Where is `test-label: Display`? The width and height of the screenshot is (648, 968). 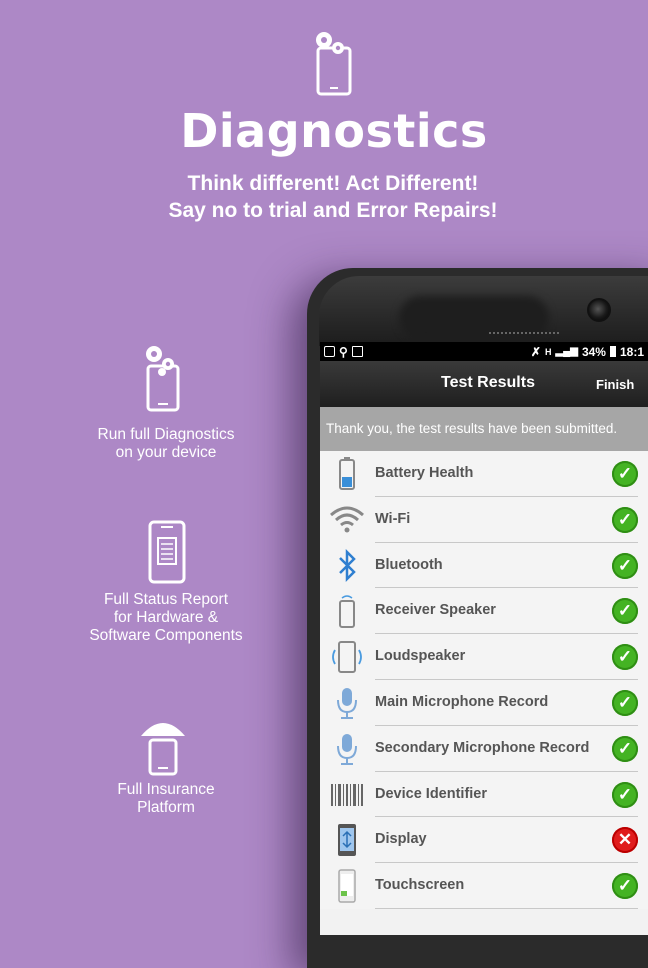
test-label: Display is located at coordinates (401, 839).